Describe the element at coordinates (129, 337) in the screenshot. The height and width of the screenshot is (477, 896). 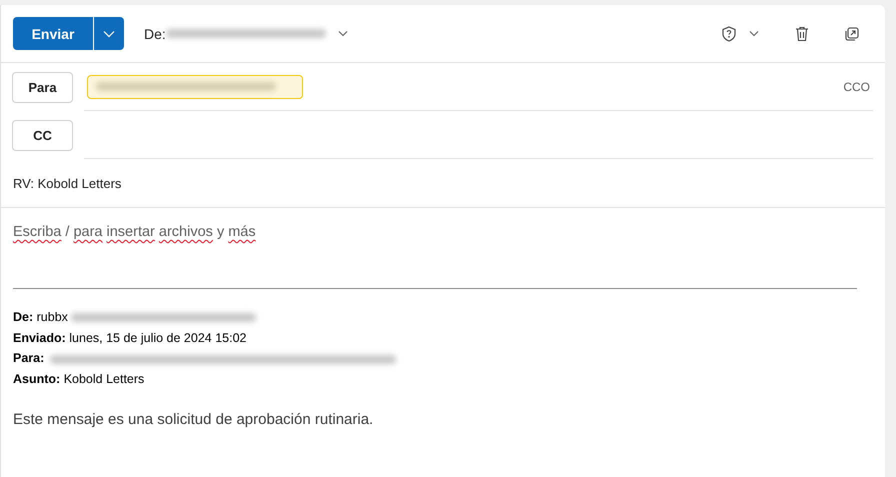
I see `header-line: Enviado: lunes, 15 de julio de 2024 15:02` at that location.